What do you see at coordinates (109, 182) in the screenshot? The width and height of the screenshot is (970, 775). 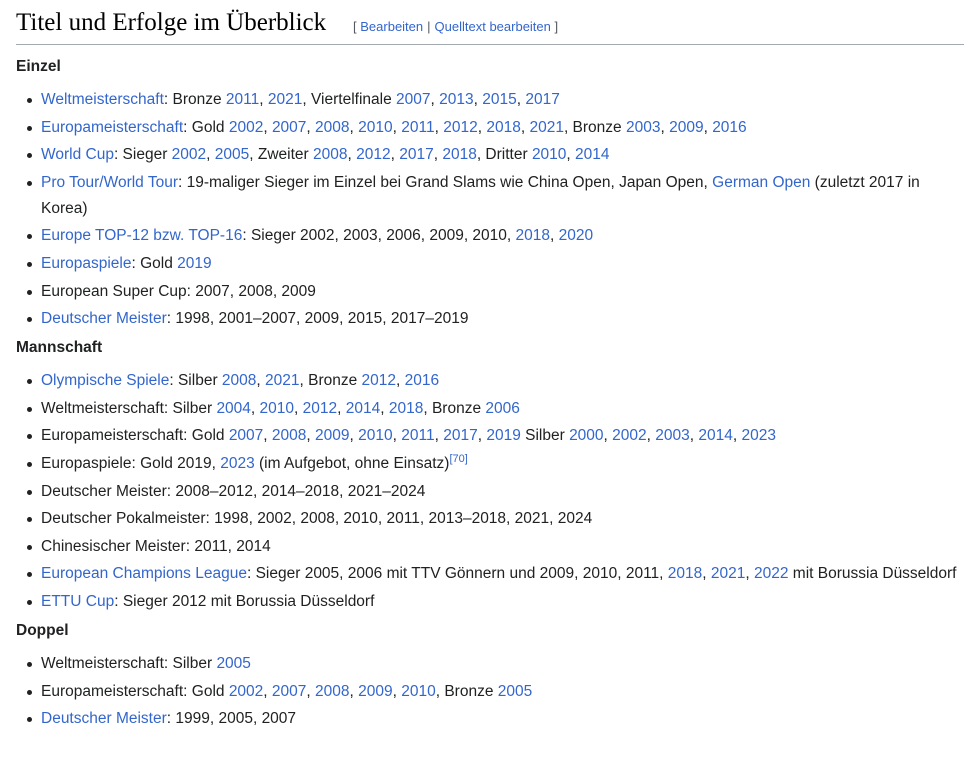 I see `wiki-link: Pro Tour/World Tour` at bounding box center [109, 182].